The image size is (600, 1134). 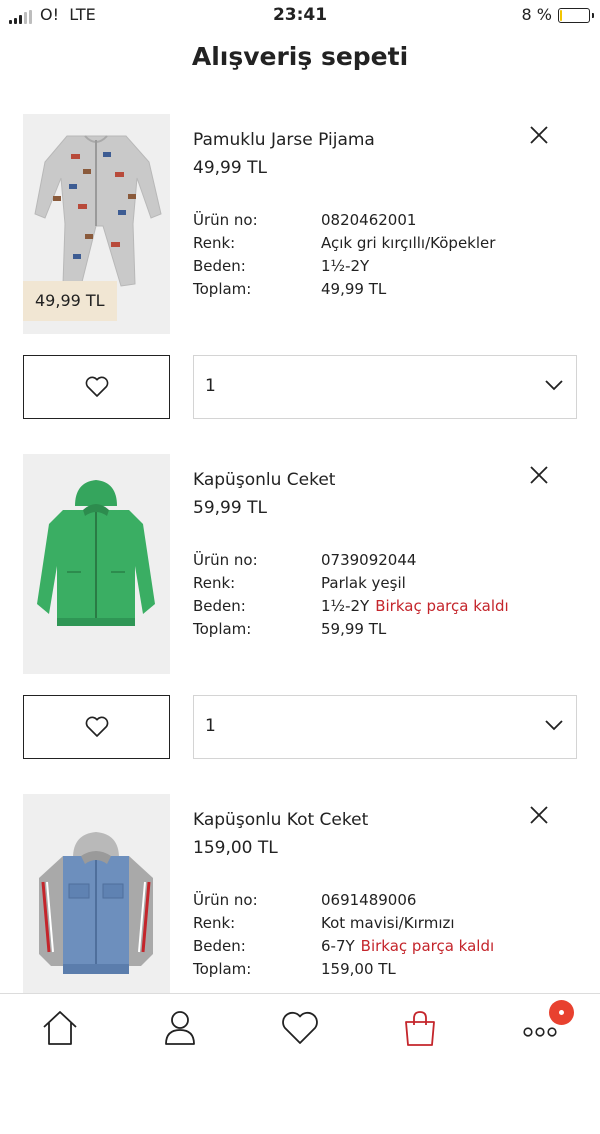 What do you see at coordinates (230, 168) in the screenshot?
I see `product-price: 49,99 TL` at bounding box center [230, 168].